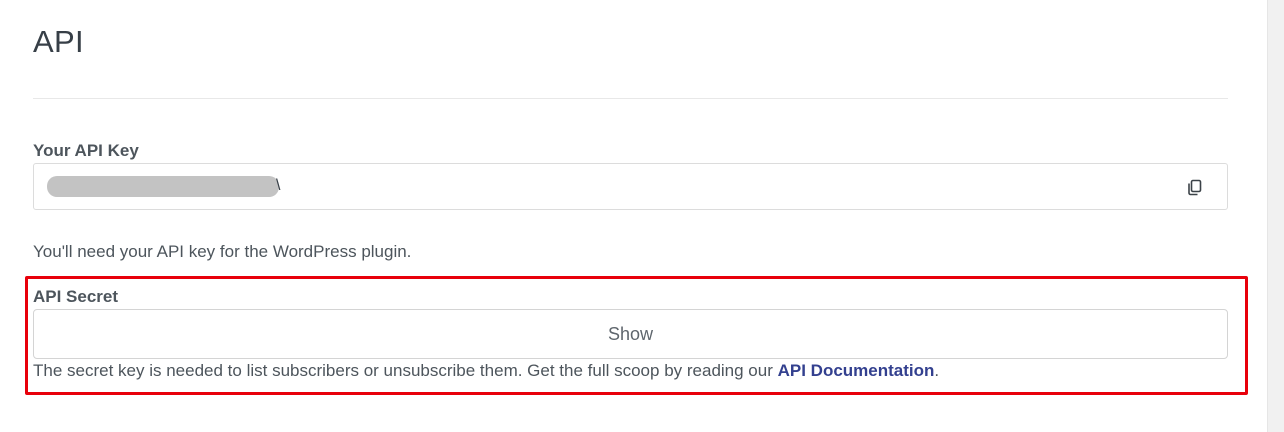 This screenshot has height=432, width=1284. Describe the element at coordinates (86, 150) in the screenshot. I see `api-key-label: Your API Key` at that location.